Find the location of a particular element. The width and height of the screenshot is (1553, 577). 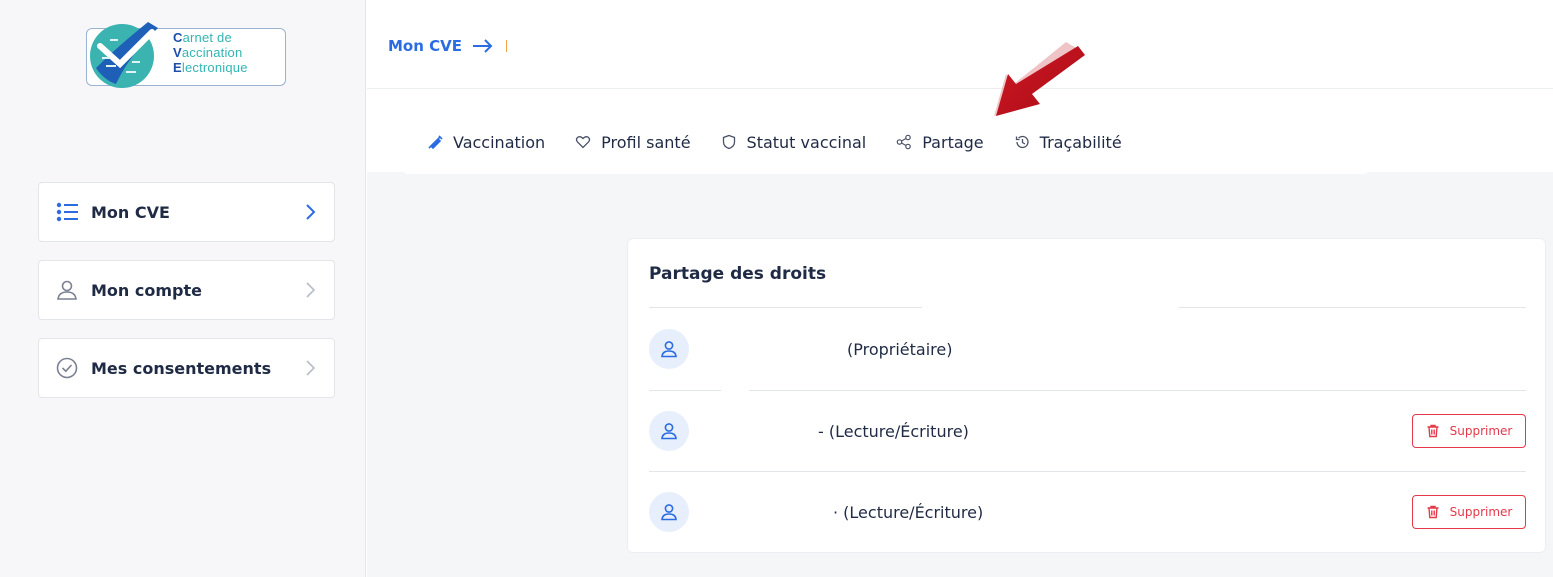

logo-emblem-icon is located at coordinates (124, 55).